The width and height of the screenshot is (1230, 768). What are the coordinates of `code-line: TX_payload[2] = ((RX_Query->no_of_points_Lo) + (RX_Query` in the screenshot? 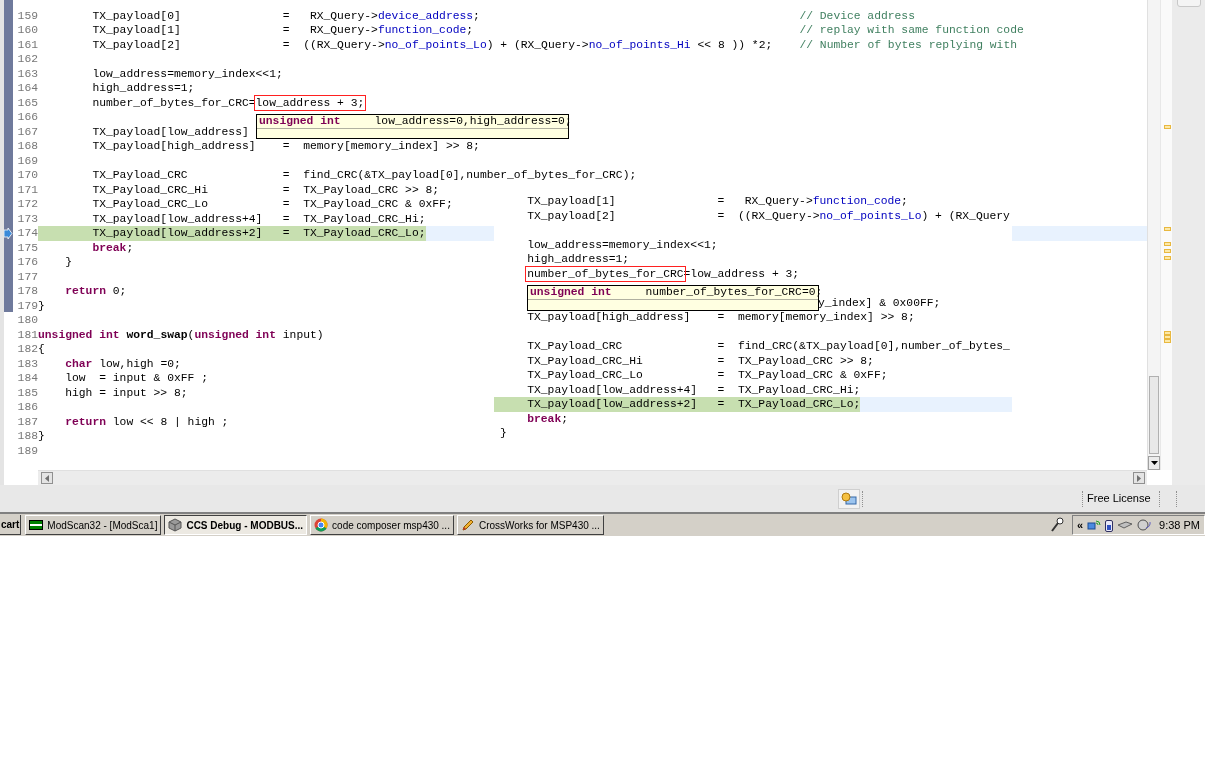 It's located at (768, 215).